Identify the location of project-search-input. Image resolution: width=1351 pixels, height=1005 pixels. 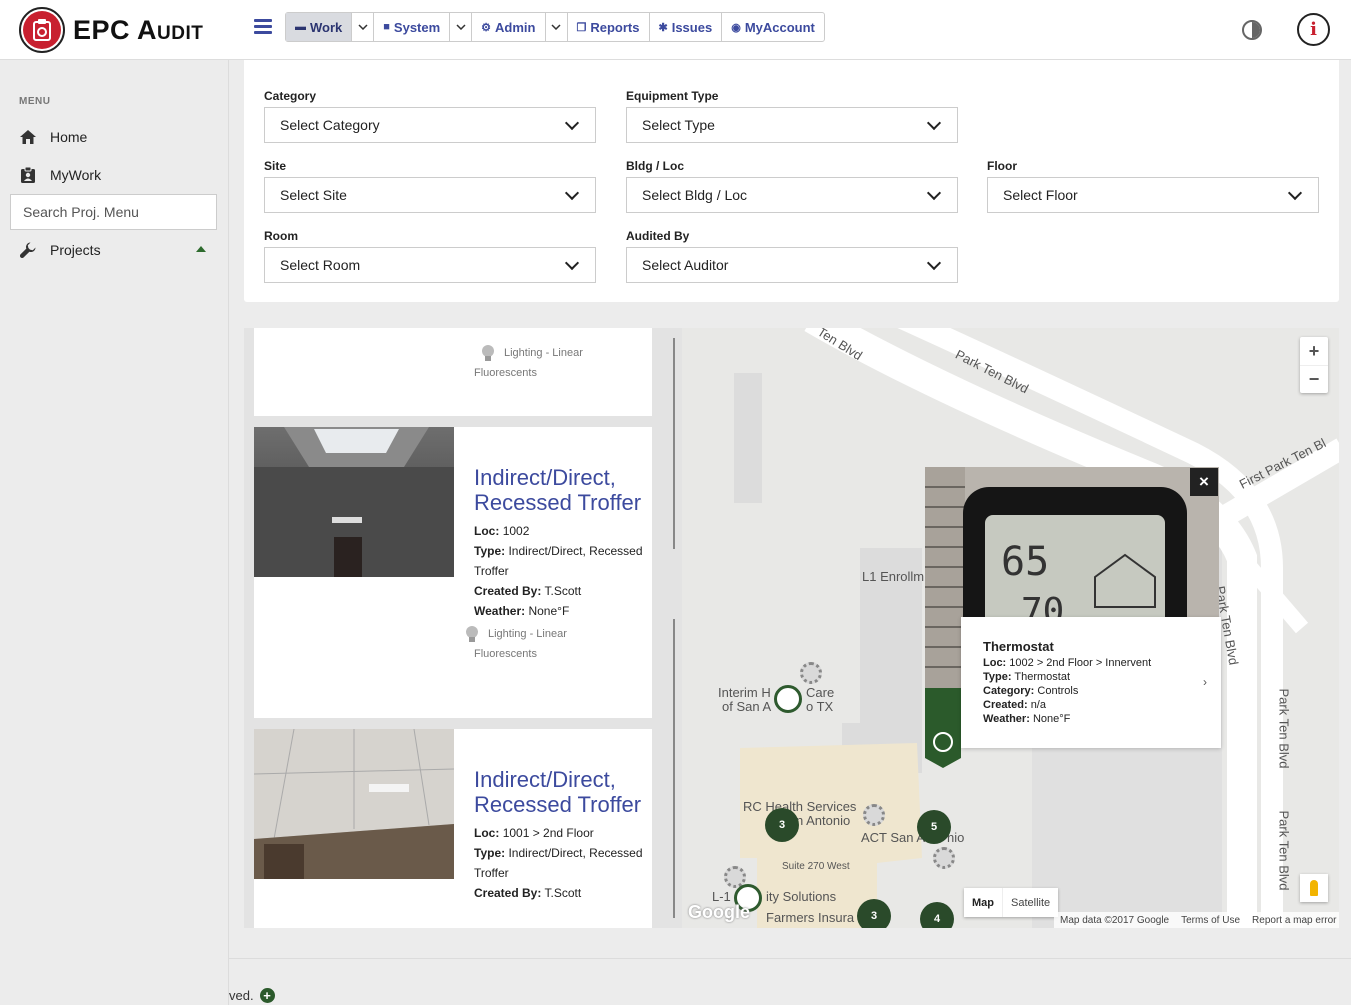
(113, 212).